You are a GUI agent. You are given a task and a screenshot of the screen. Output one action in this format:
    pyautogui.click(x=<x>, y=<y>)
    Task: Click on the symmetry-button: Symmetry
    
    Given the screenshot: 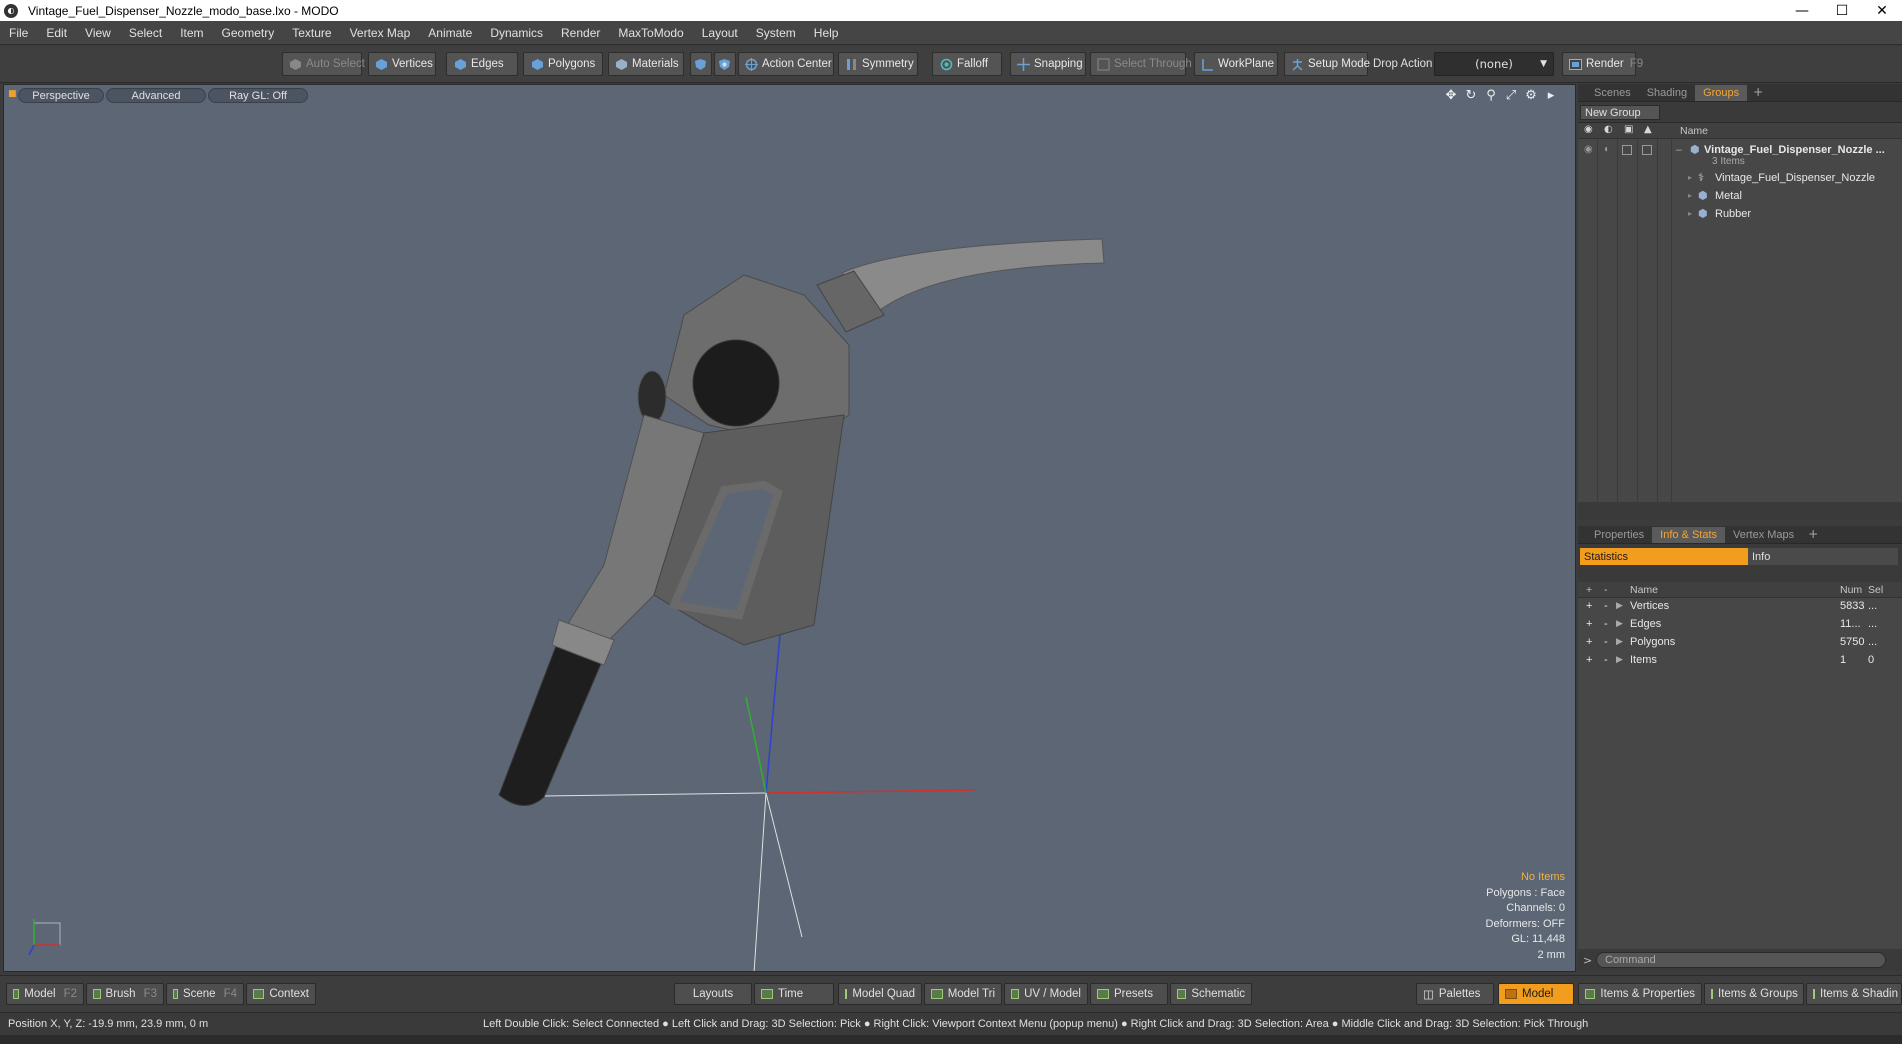 What is the action you would take?
    pyautogui.click(x=878, y=64)
    